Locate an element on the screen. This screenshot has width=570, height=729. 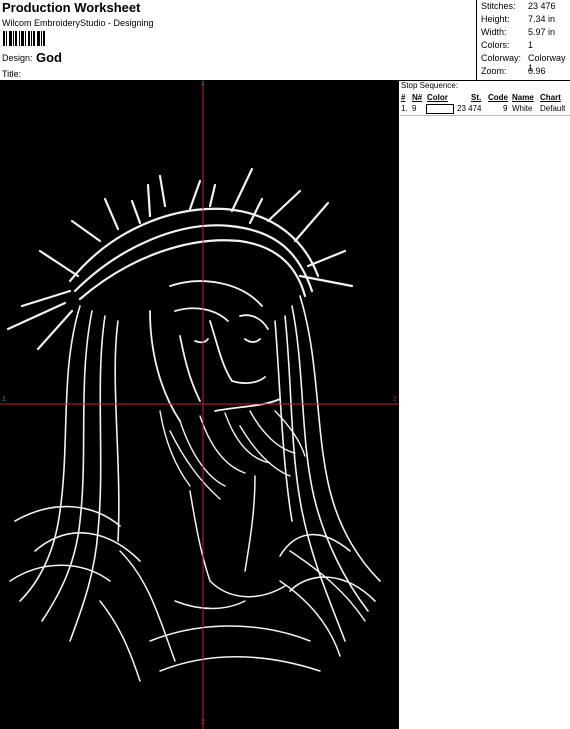
row-num: 1. is located at coordinates (404, 108).